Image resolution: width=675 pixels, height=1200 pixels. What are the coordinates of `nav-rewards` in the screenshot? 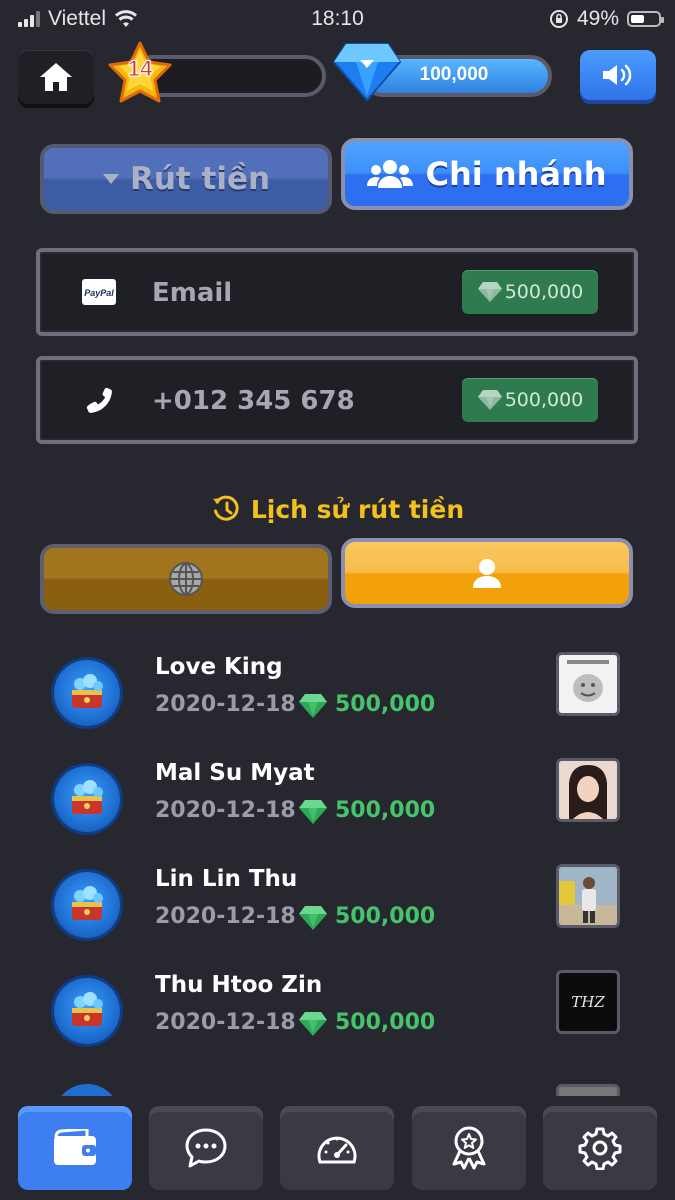 It's located at (469, 1148).